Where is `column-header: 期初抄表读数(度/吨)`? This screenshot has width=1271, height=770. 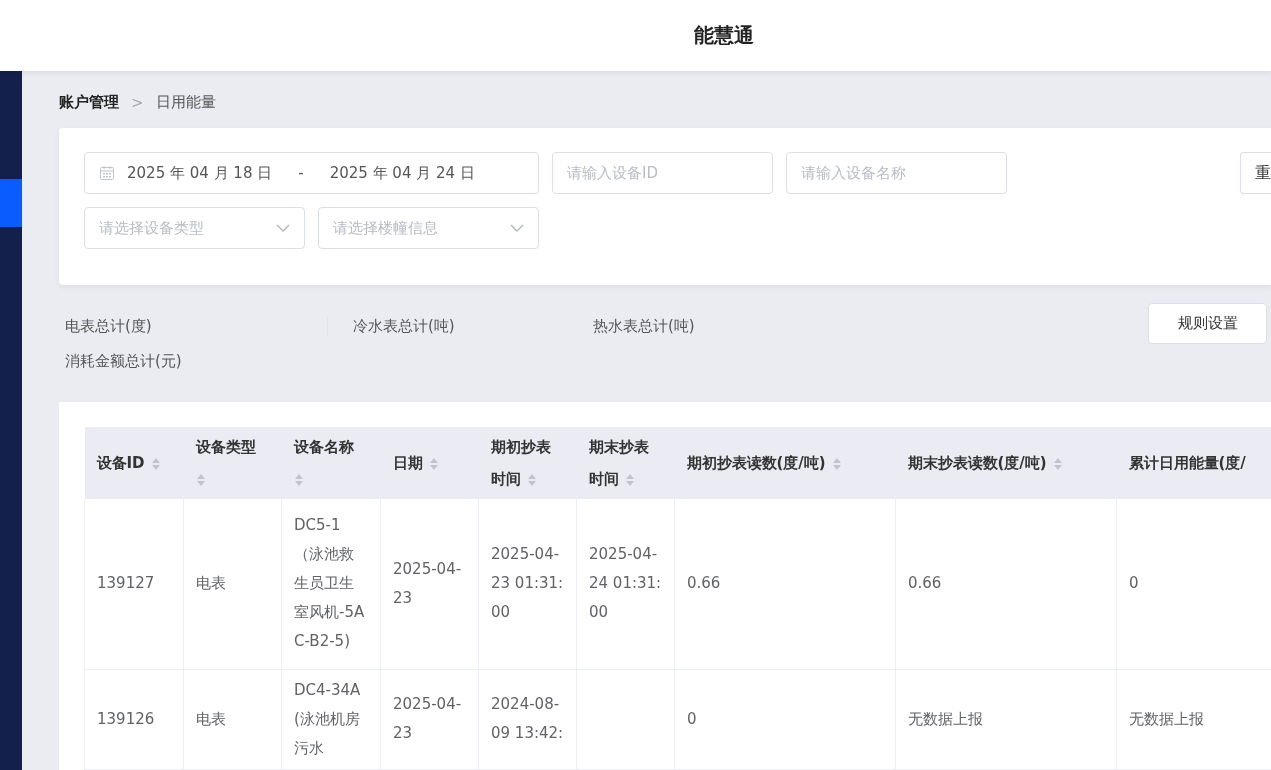
column-header: 期初抄表读数(度/吨) is located at coordinates (785, 463).